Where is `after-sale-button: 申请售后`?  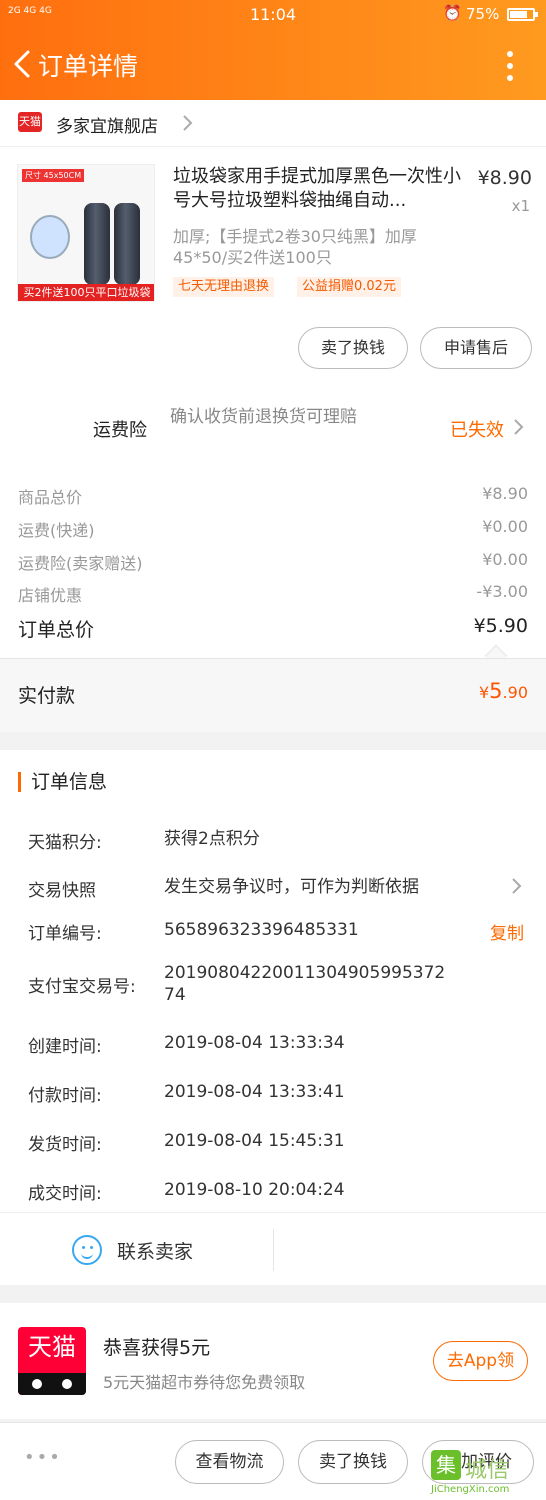
after-sale-button: 申请售后 is located at coordinates (476, 348).